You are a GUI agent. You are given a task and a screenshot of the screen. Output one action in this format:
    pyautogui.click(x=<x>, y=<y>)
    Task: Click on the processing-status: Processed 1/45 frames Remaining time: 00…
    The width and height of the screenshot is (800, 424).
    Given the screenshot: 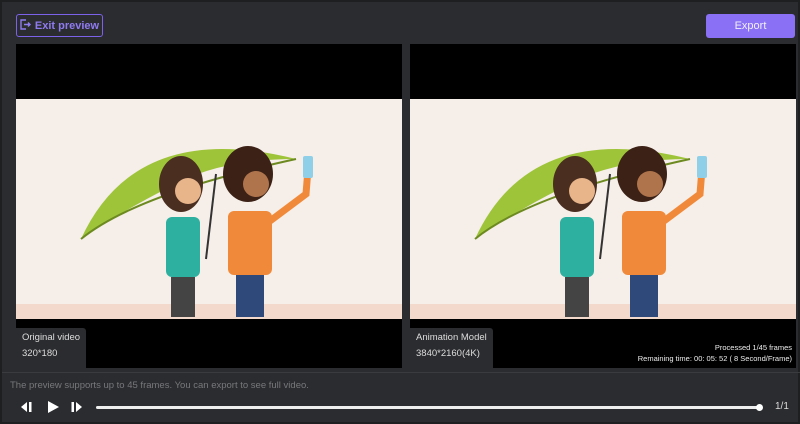 What is the action you would take?
    pyautogui.click(x=715, y=353)
    